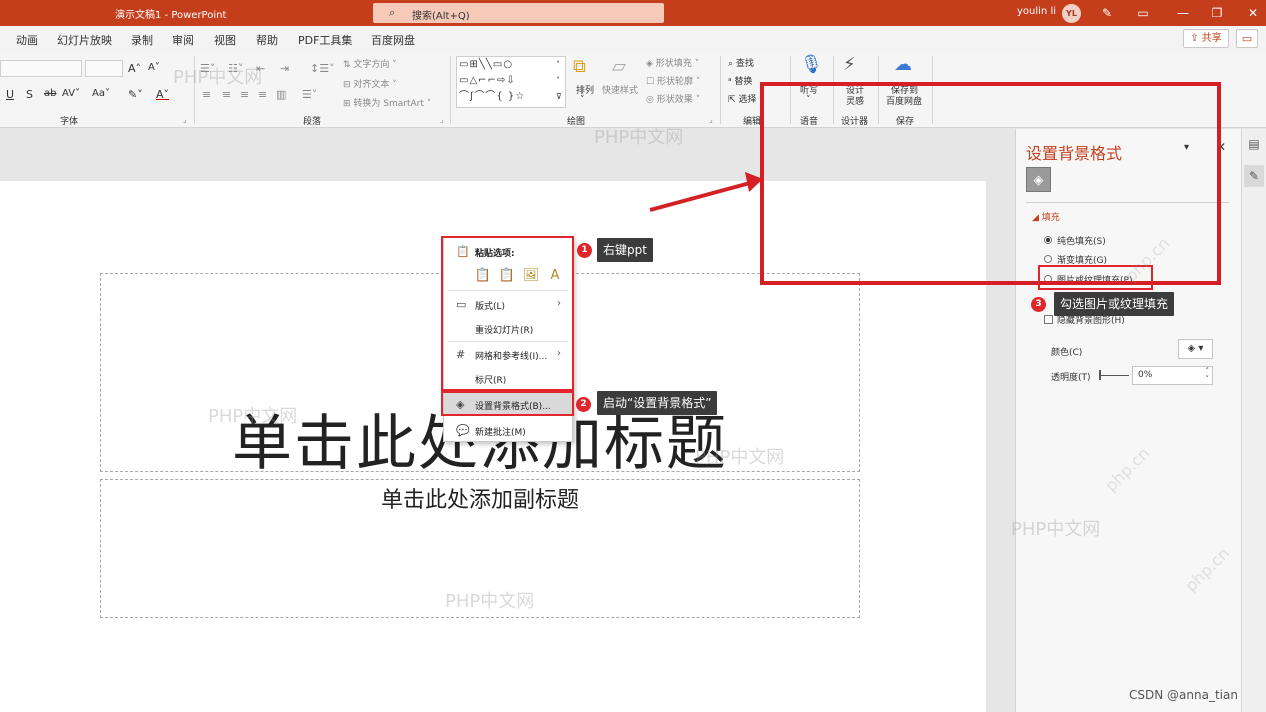 The image size is (1266, 712). What do you see at coordinates (262, 94) in the screenshot?
I see `justify-icon: ≡` at bounding box center [262, 94].